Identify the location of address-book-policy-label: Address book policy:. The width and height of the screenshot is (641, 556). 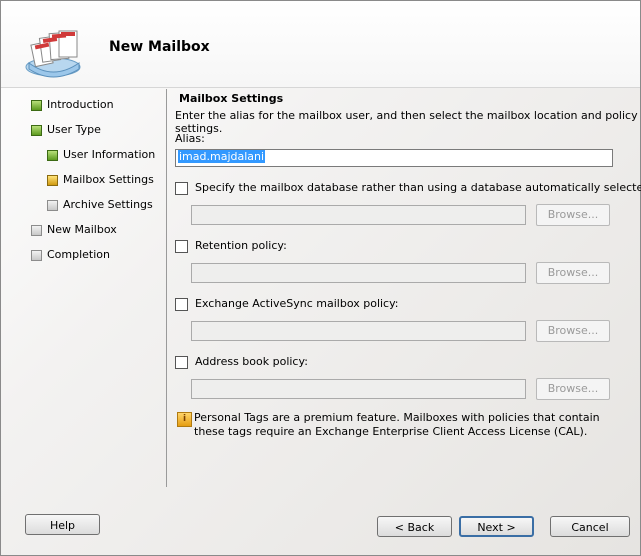
(251, 361).